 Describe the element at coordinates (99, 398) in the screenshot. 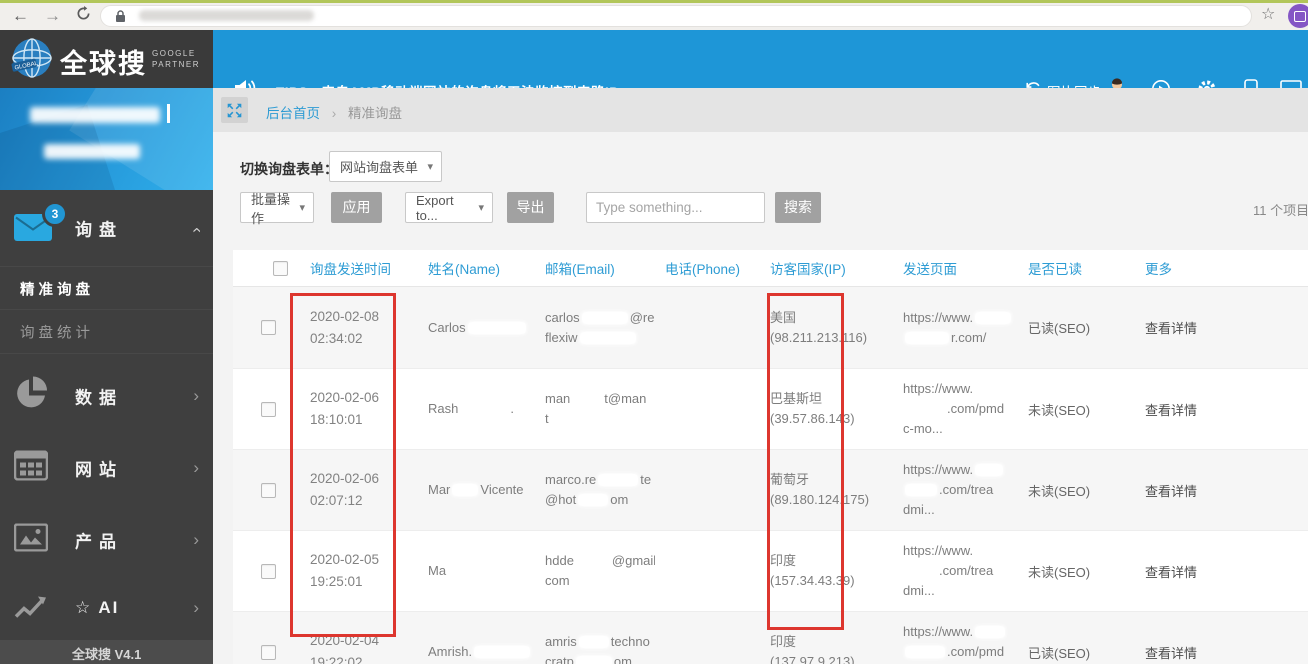

I see `sidebar-item-label: 数据` at that location.